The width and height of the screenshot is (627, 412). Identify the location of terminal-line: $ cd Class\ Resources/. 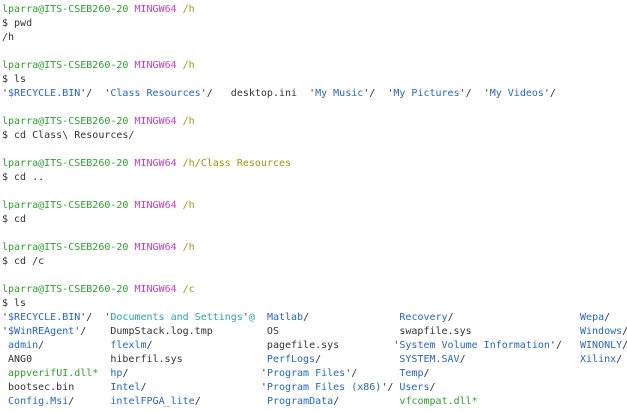
(314, 136).